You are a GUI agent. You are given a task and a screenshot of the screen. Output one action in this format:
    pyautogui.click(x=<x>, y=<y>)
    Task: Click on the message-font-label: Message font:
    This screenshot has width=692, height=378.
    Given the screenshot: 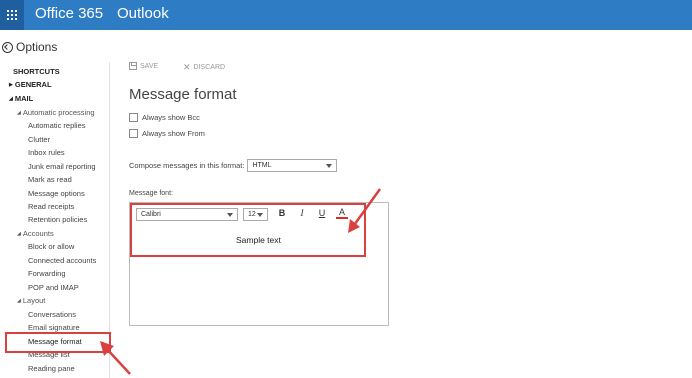 What is the action you would take?
    pyautogui.click(x=151, y=193)
    